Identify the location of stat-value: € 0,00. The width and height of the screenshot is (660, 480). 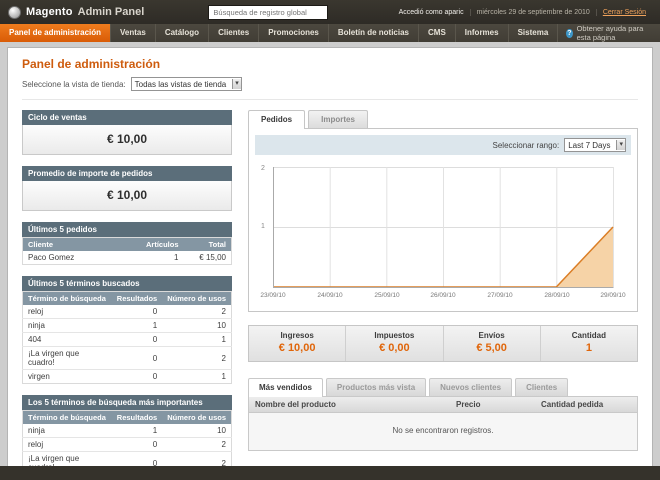
(394, 348).